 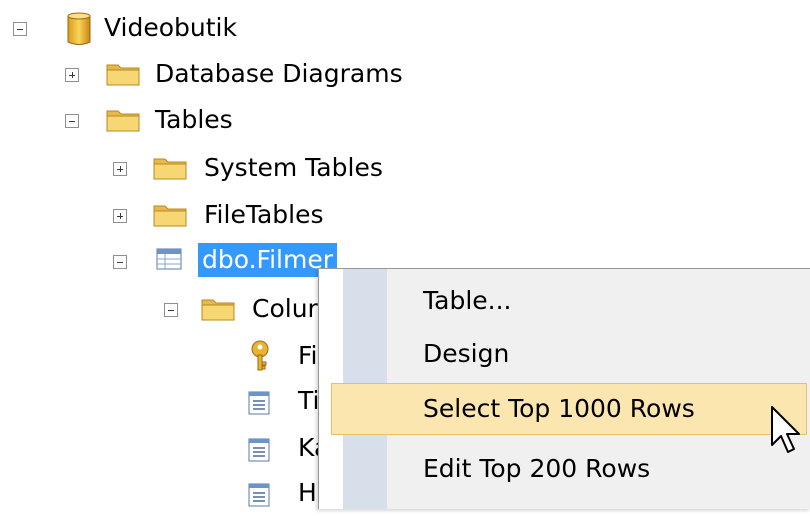 What do you see at coordinates (160, 357) in the screenshot?
I see `tree-node-column: Fi` at bounding box center [160, 357].